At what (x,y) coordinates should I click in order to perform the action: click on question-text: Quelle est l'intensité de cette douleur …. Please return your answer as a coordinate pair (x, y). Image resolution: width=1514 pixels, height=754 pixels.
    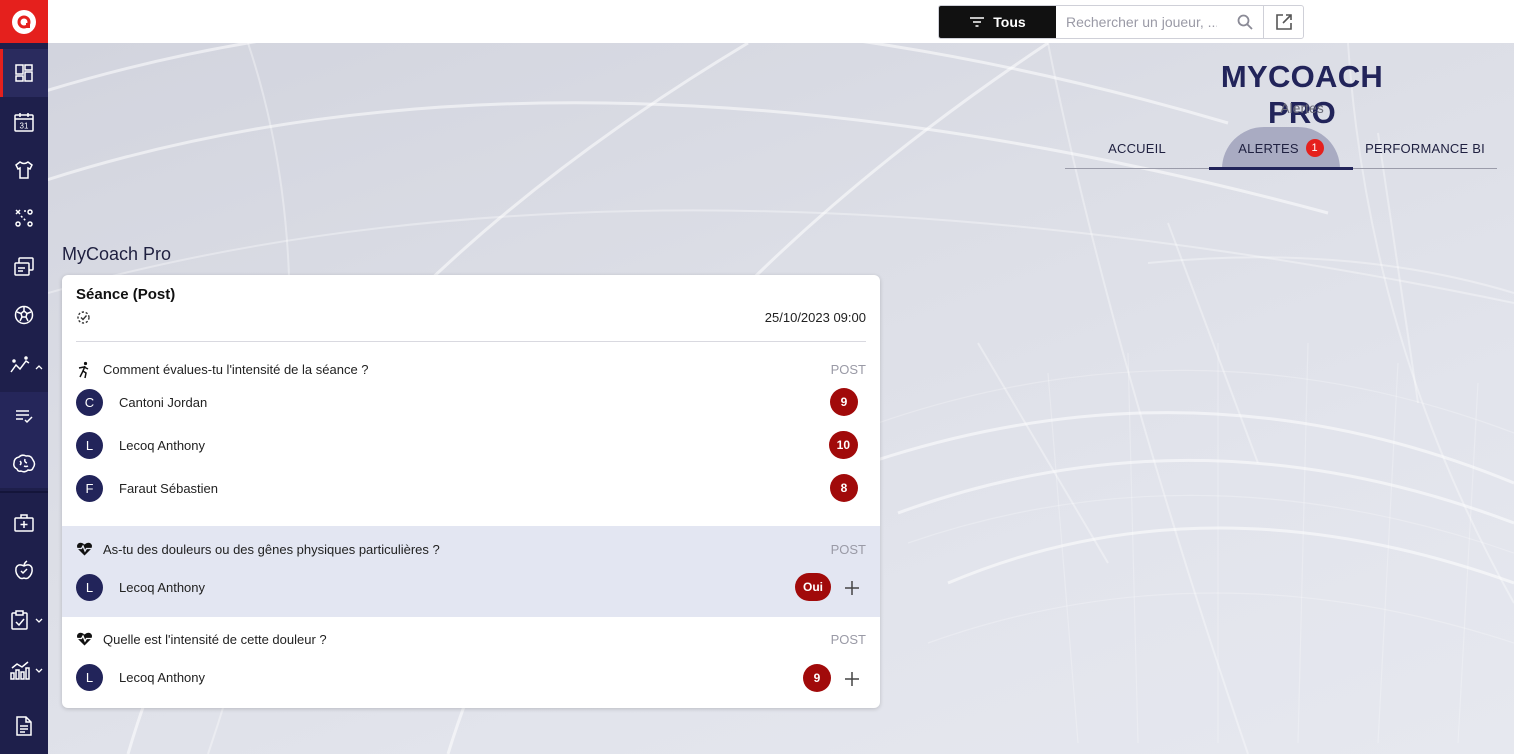
    Looking at the image, I should click on (215, 639).